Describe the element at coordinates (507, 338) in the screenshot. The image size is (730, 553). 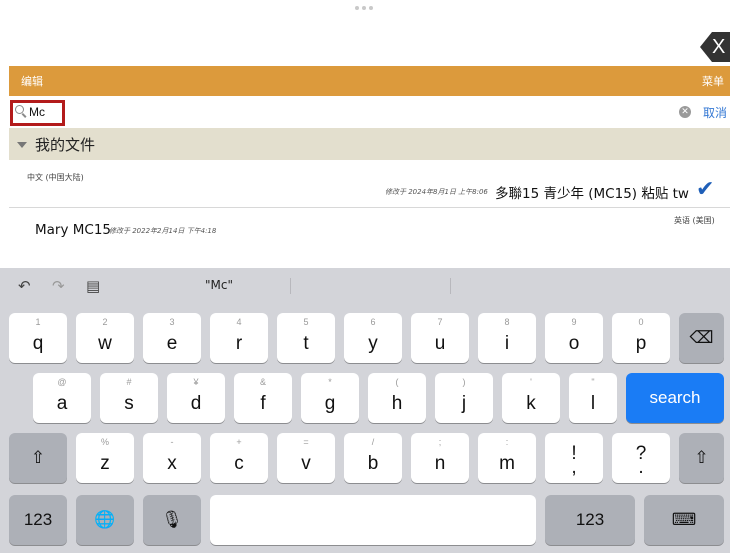
I see `key-i: 8i` at that location.